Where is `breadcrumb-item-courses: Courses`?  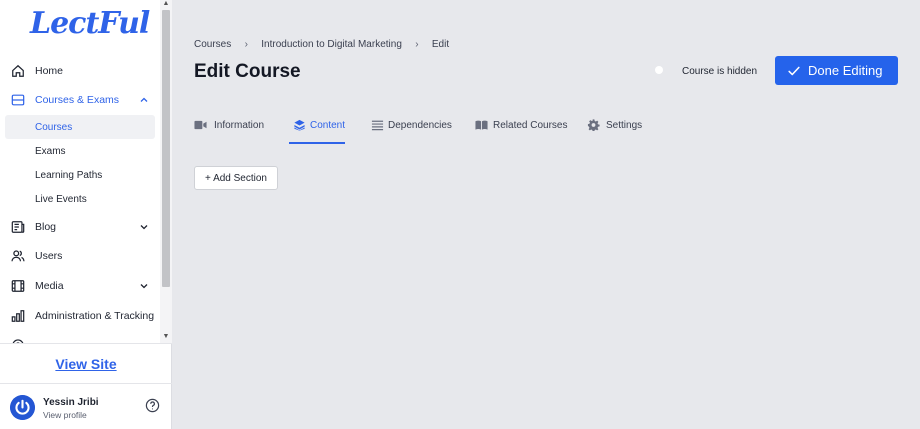 breadcrumb-item-courses: Courses is located at coordinates (212, 44).